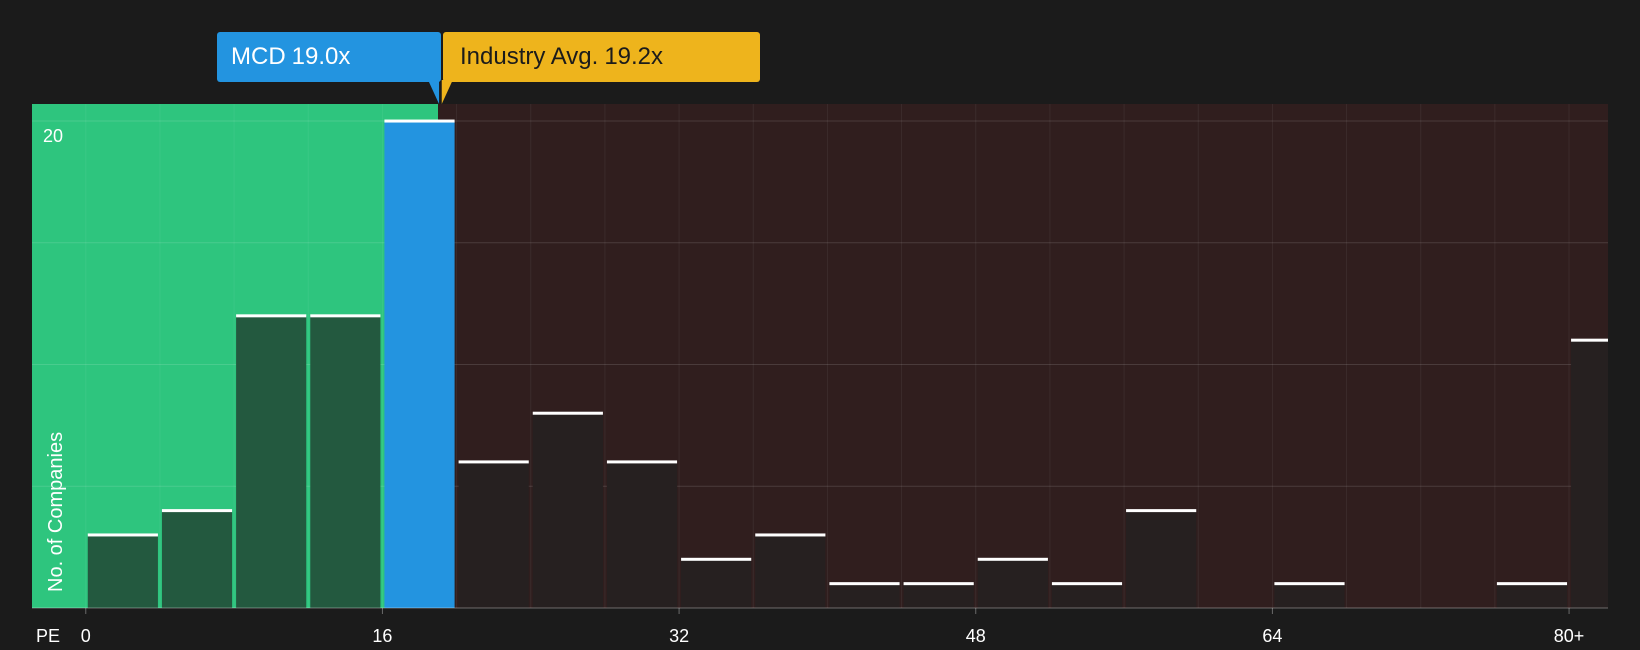 This screenshot has height=650, width=1640. What do you see at coordinates (86, 636) in the screenshot?
I see `x-tick-label-0: 0` at bounding box center [86, 636].